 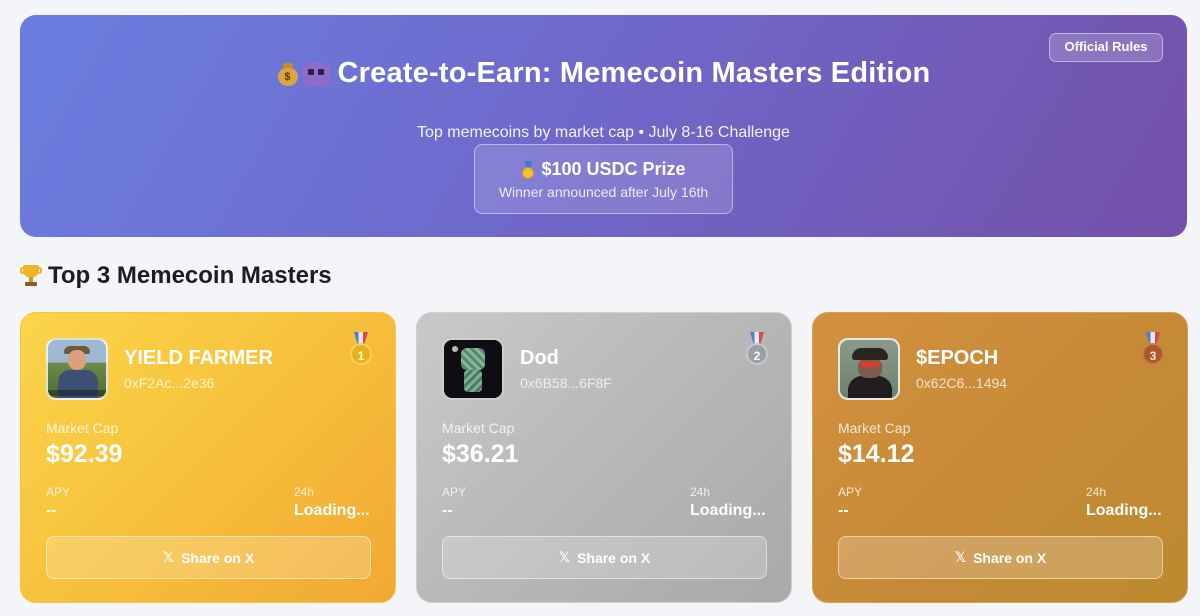 What do you see at coordinates (361, 354) in the screenshot?
I see `rank-number: 1` at bounding box center [361, 354].